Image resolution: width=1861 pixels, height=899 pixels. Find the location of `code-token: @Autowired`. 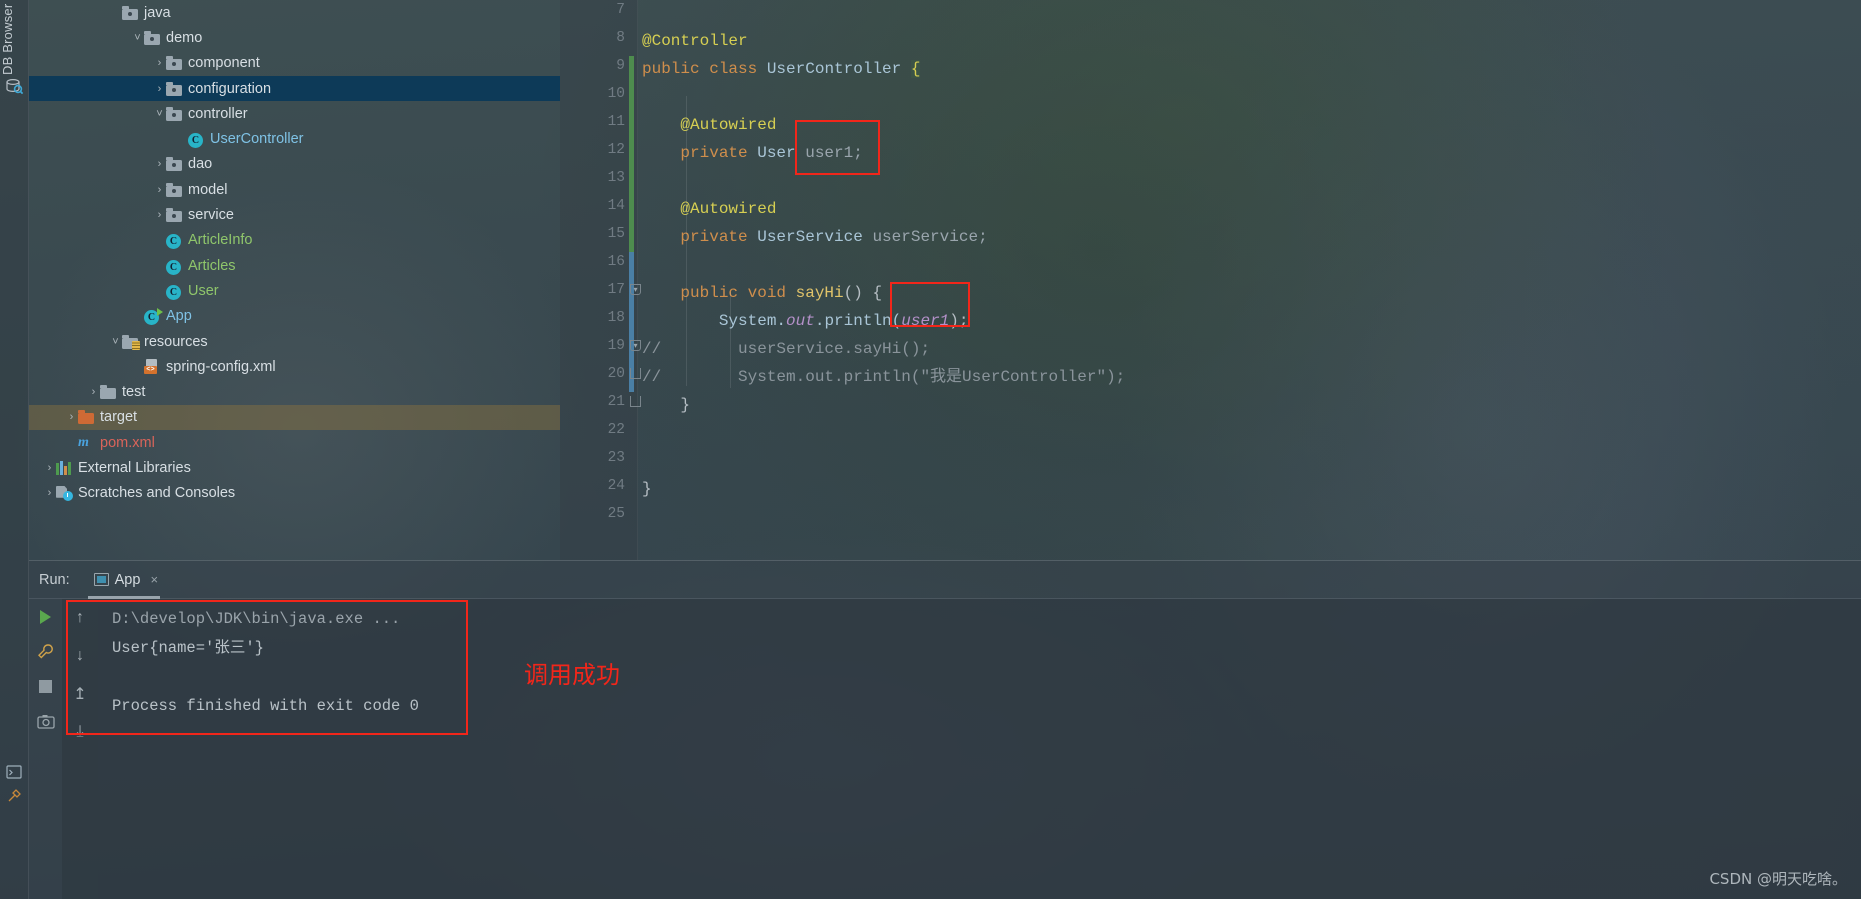

code-token: @Autowired is located at coordinates (709, 125).